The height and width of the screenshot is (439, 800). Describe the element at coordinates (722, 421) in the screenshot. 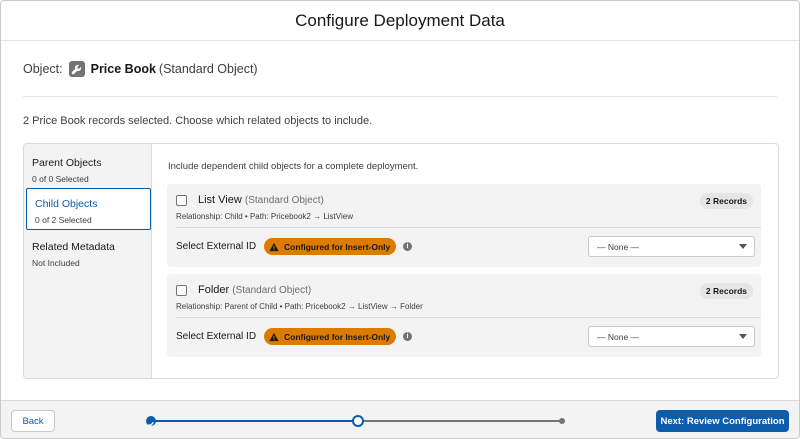

I see `next-review-configuration-button: Next: Review Configuration` at that location.